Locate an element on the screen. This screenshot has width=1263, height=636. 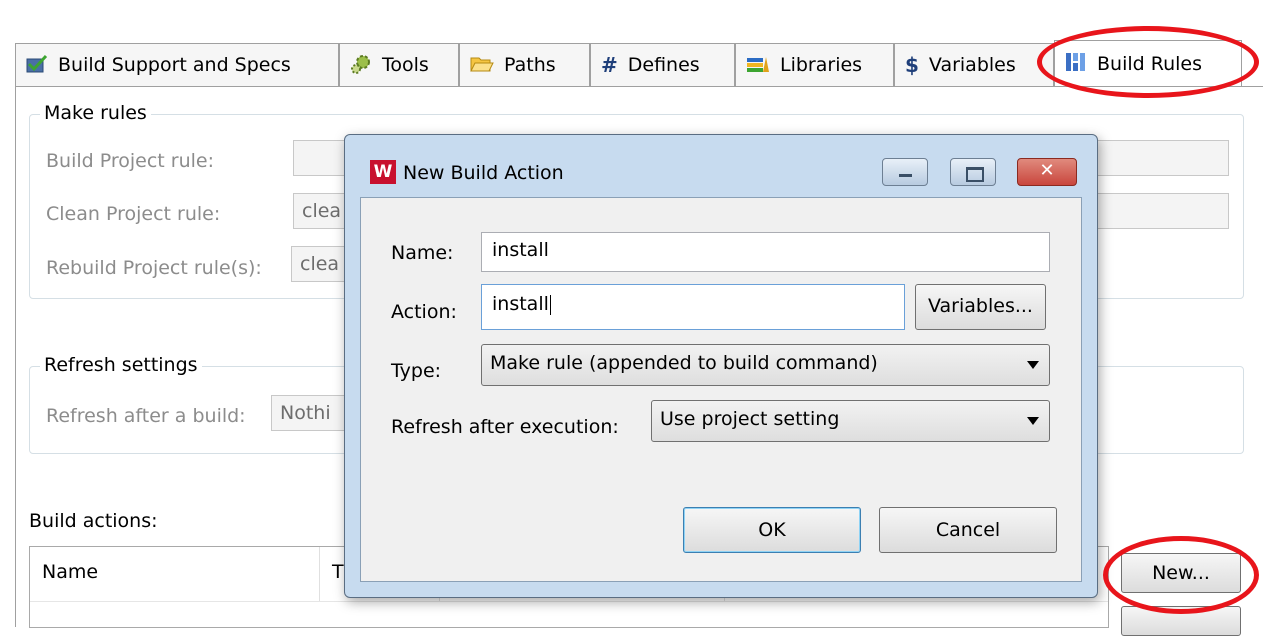
gear-icon is located at coordinates (361, 65).